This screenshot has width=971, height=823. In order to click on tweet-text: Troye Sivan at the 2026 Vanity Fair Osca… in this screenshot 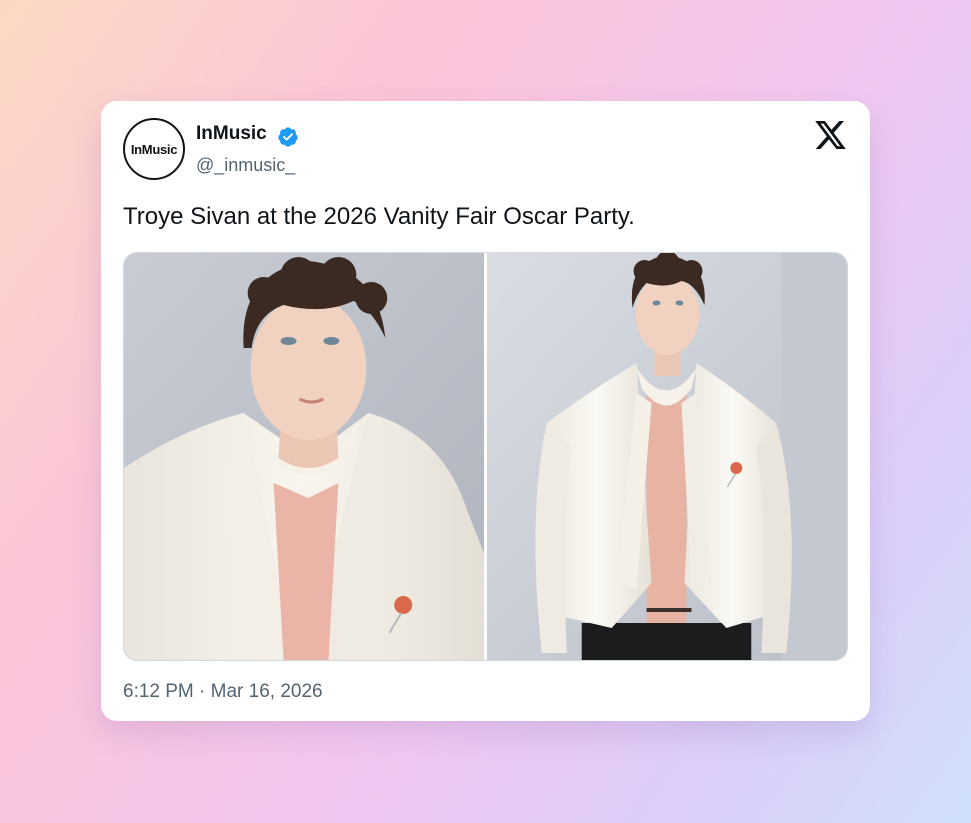, I will do `click(379, 216)`.